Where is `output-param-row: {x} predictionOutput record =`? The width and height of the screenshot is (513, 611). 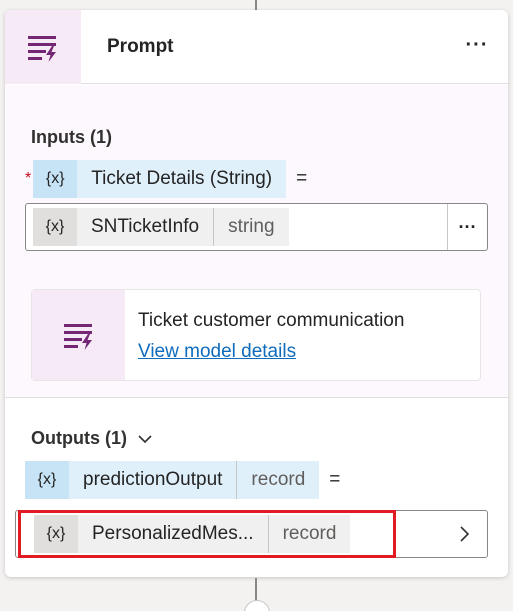 output-param-row: {x} predictionOutput record = is located at coordinates (182, 480).